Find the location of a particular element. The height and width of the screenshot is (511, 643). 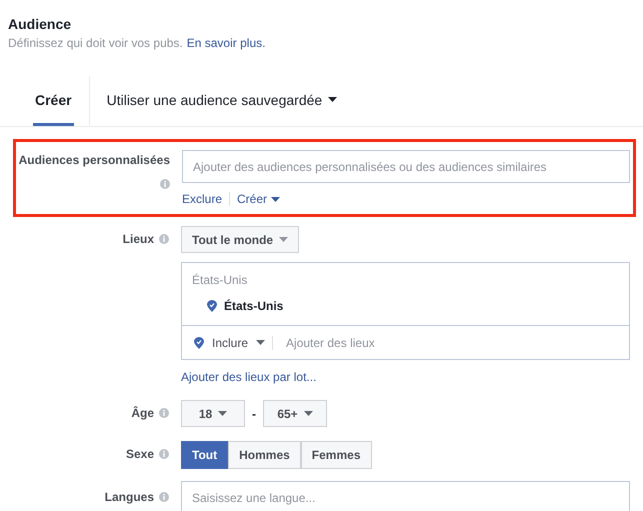

section-subtitle: Définissez qui doit voir vos pubs. is located at coordinates (95, 43).